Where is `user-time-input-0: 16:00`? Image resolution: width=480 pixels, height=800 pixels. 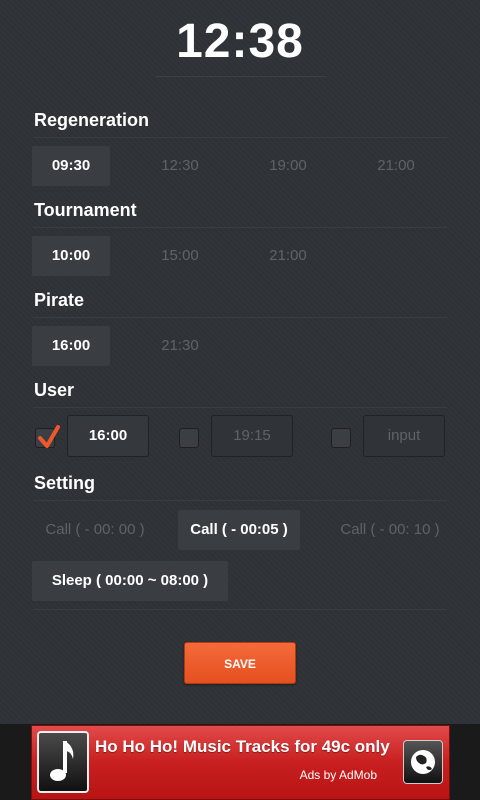 user-time-input-0: 16:00 is located at coordinates (108, 436).